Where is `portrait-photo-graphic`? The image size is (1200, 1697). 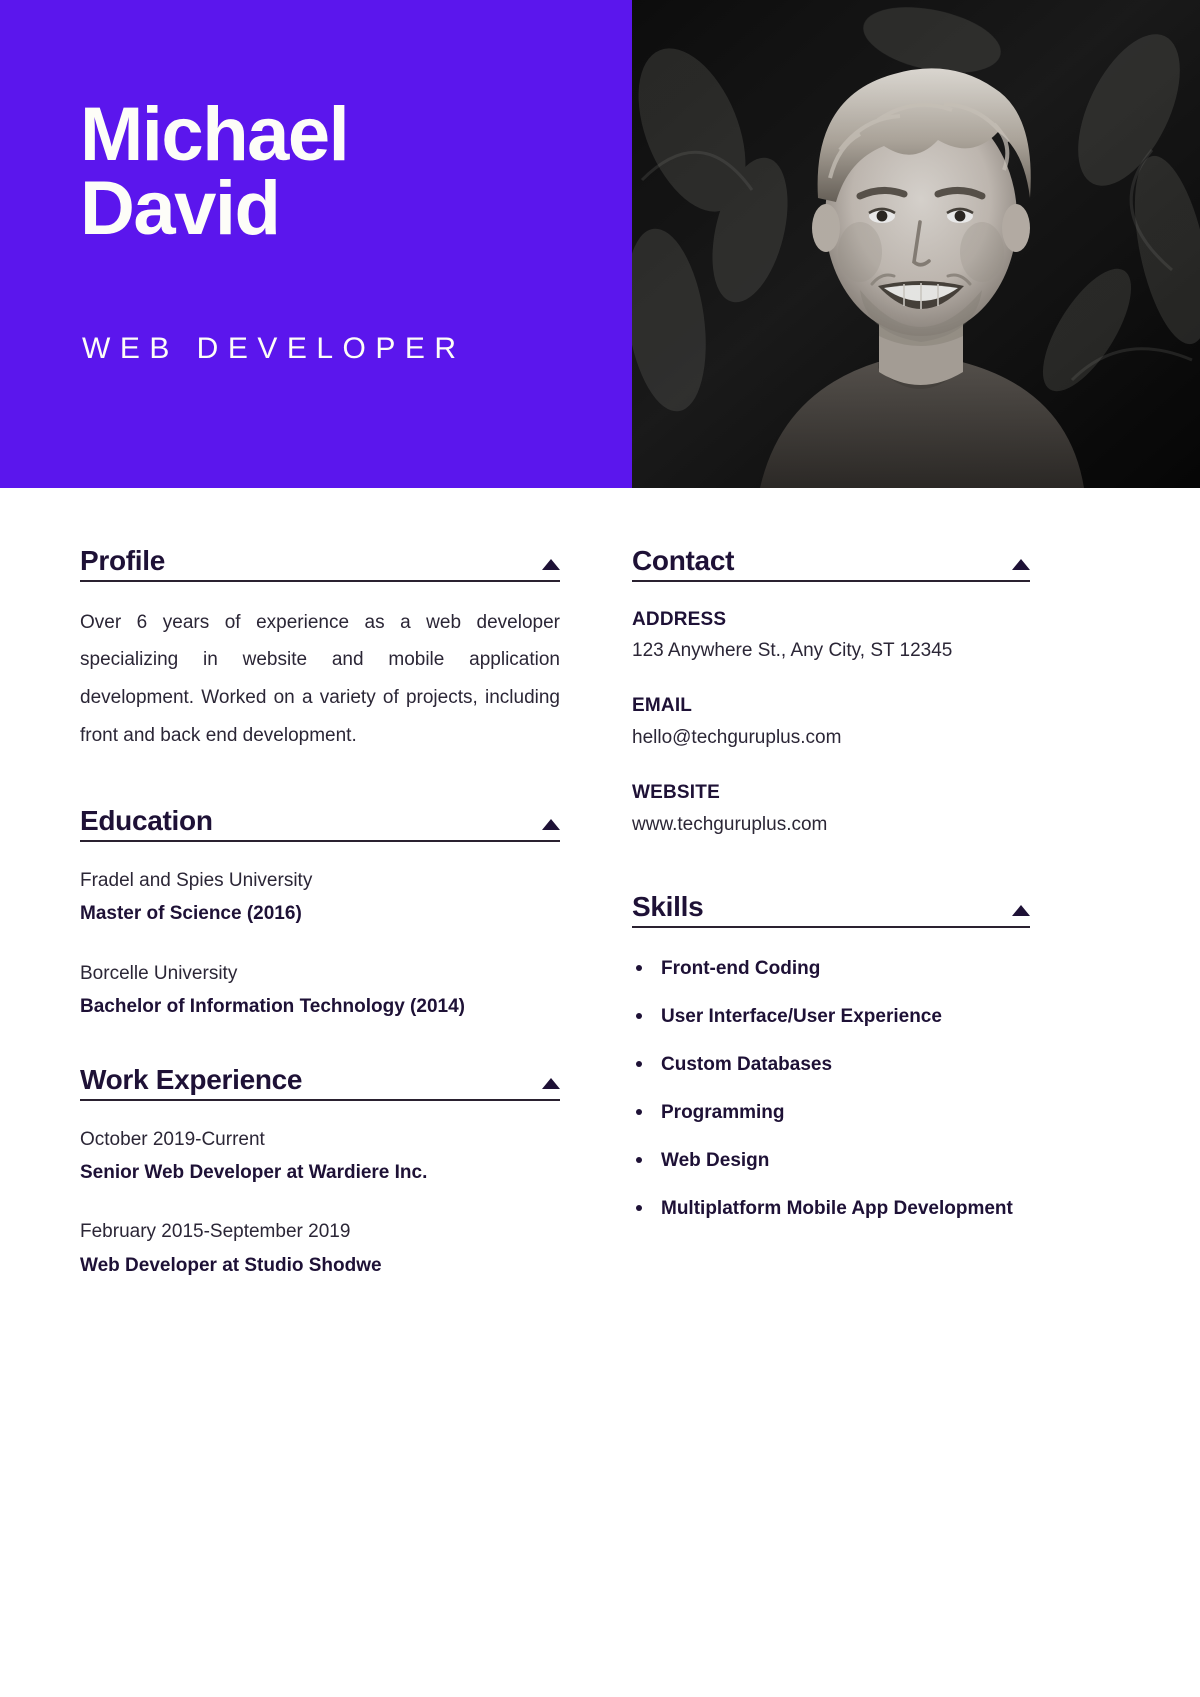
portrait-photo-graphic is located at coordinates (916, 244).